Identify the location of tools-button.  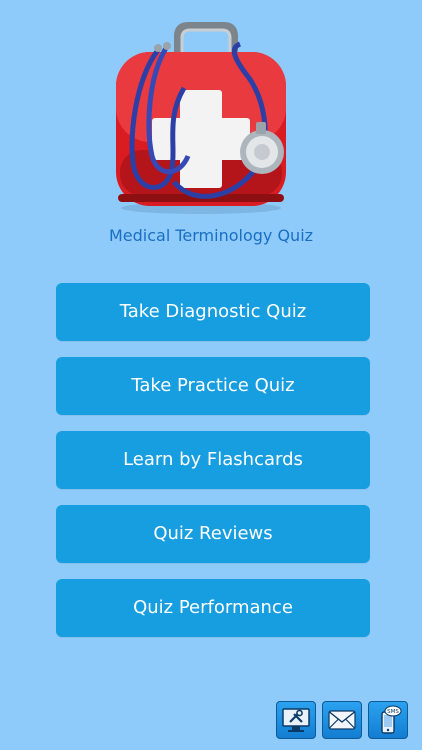
(296, 720).